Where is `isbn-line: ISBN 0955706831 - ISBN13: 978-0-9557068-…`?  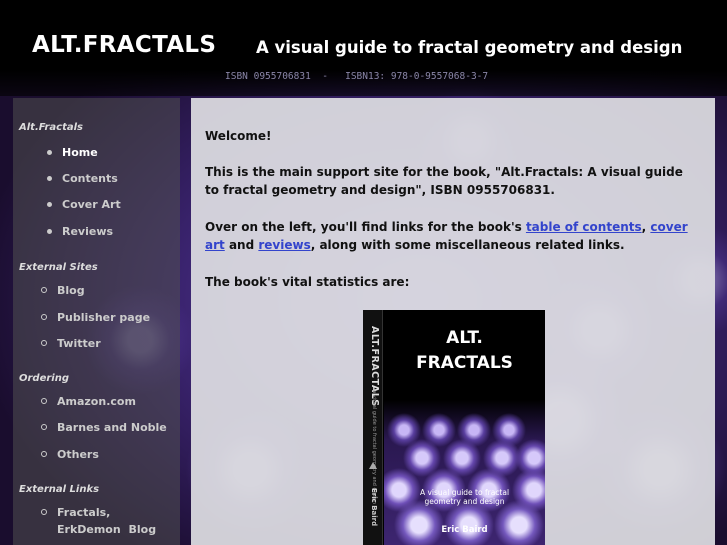
isbn-line: ISBN 0955706831 - ISBN13: 978-0-9557068-… is located at coordinates (357, 76).